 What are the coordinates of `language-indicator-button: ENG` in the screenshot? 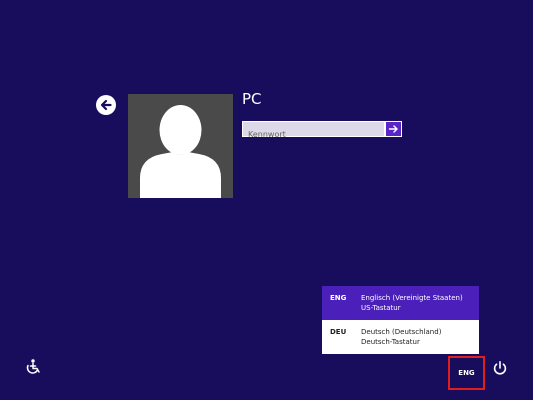 It's located at (466, 373).